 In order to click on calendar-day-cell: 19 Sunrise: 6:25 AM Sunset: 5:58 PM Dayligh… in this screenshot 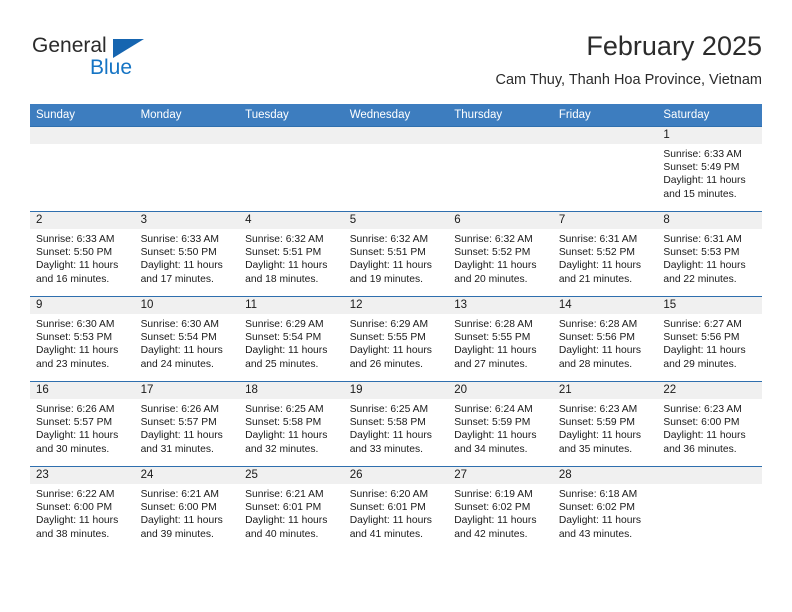, I will do `click(396, 424)`.